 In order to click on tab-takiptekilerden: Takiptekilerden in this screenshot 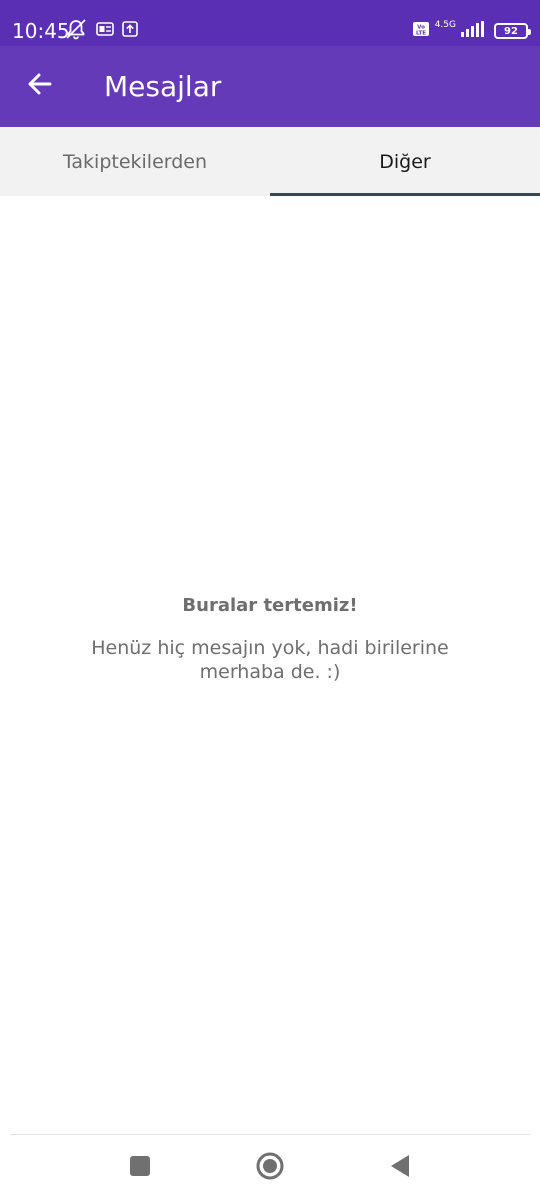, I will do `click(135, 161)`.